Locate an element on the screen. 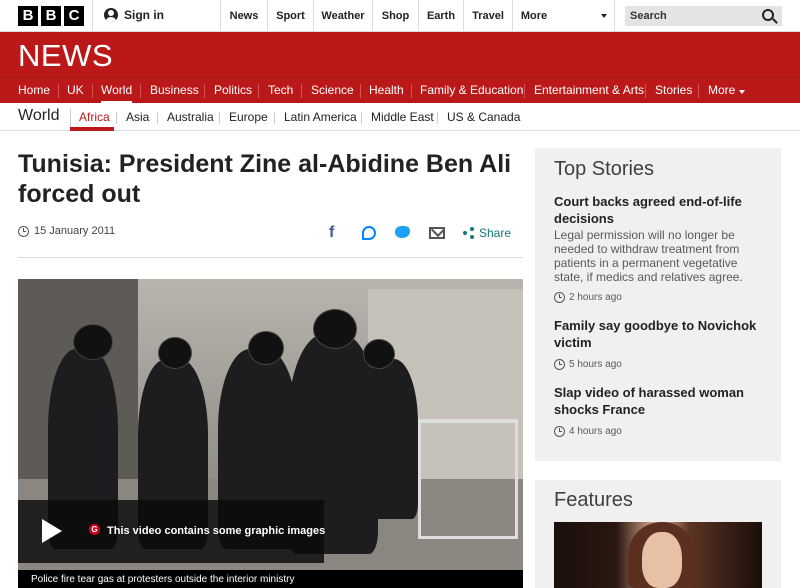  nav-politics: Politics is located at coordinates (233, 91).